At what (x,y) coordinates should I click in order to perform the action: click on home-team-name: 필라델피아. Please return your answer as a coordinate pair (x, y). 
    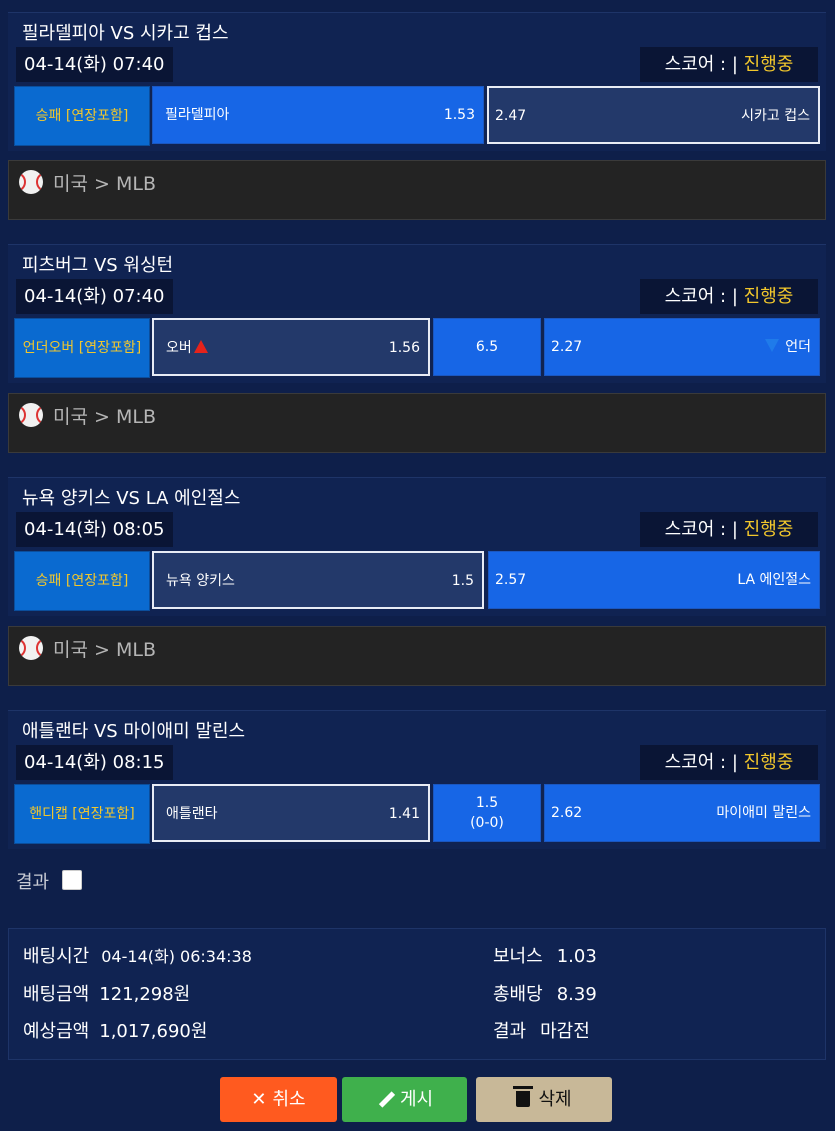
    Looking at the image, I should click on (197, 115).